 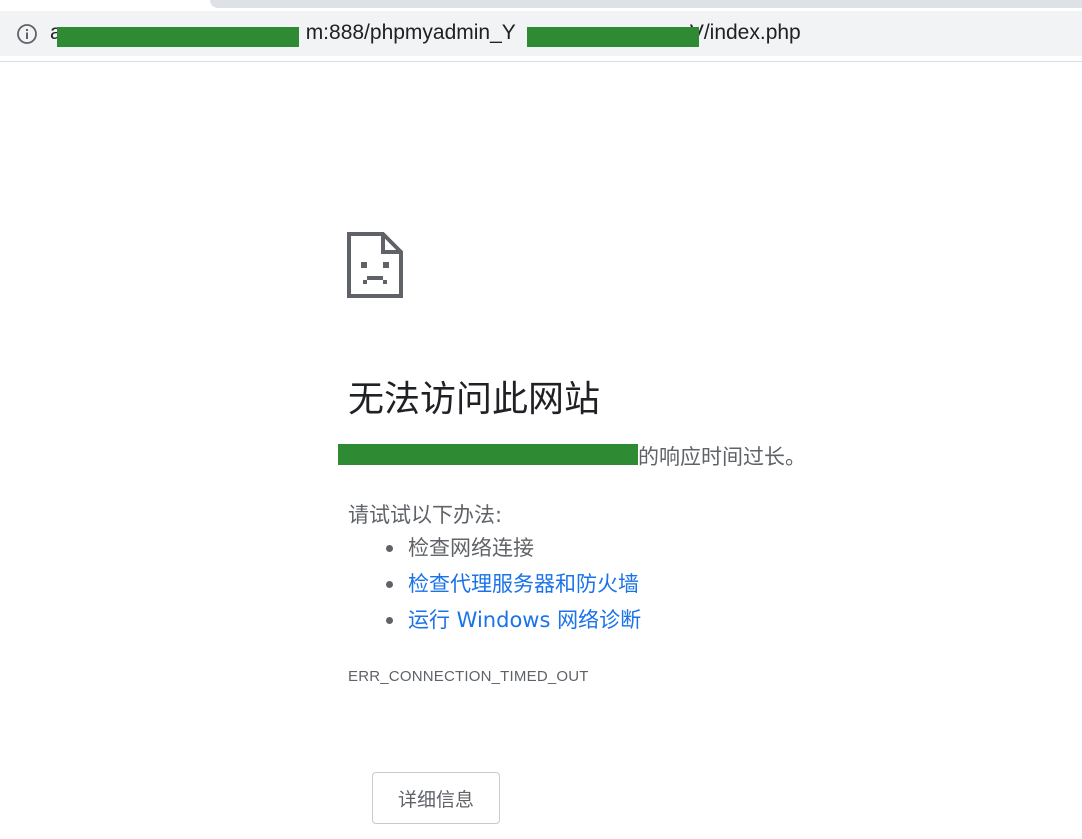 I want to click on suggestions-list: 检查网络连接 检查代理服务器和防火墙 运行 Windows 网络诊断, so click(x=510, y=587).